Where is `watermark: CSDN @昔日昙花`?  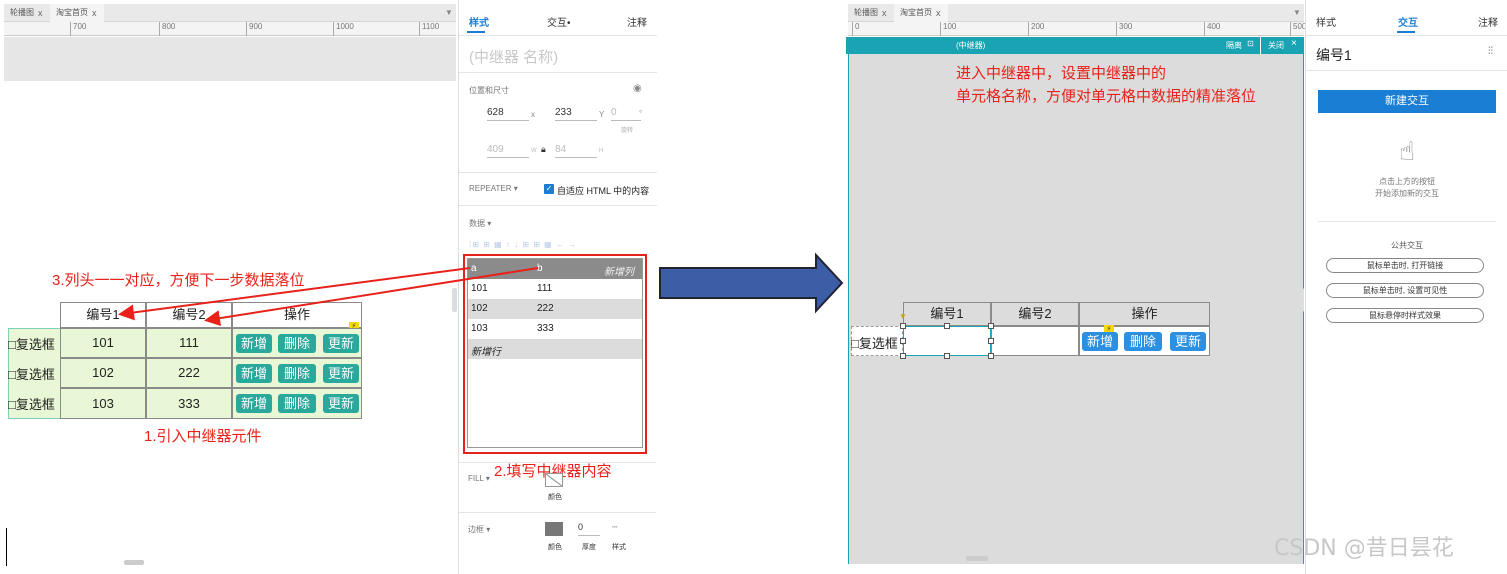 watermark: CSDN @昔日昙花 is located at coordinates (1364, 548).